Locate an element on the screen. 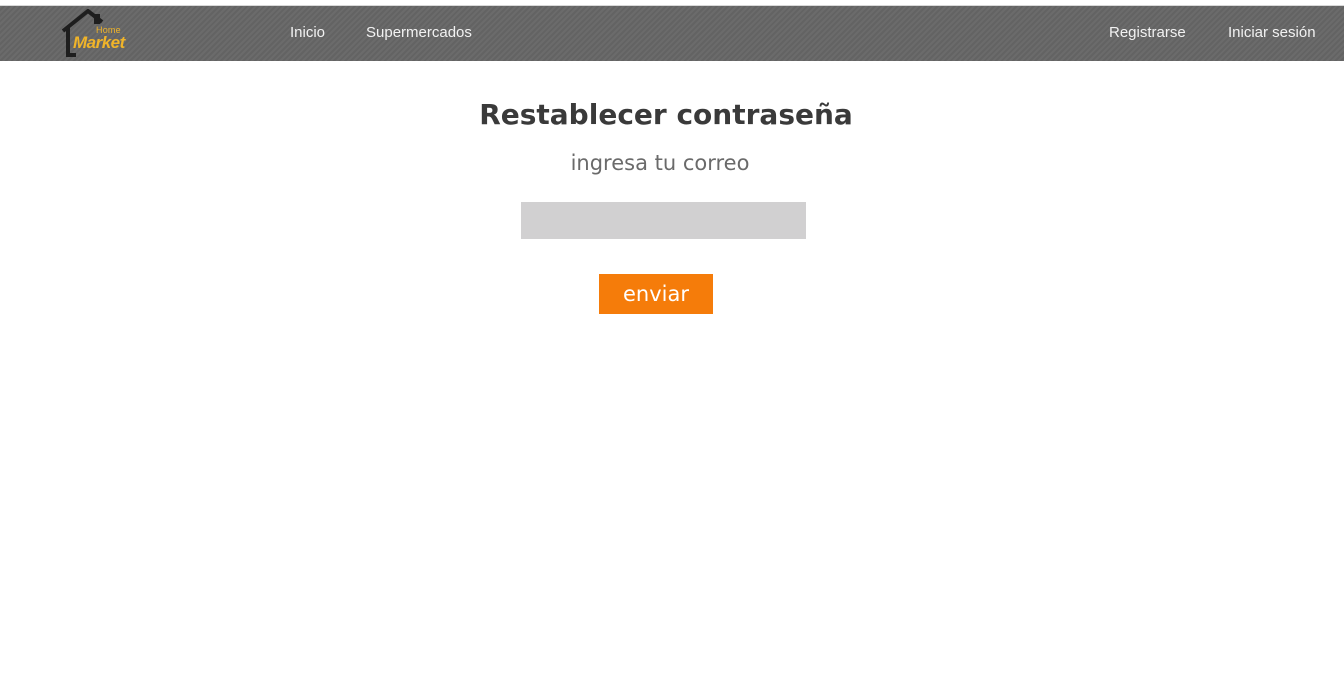  nav-link-inicio: Inicio is located at coordinates (307, 32).